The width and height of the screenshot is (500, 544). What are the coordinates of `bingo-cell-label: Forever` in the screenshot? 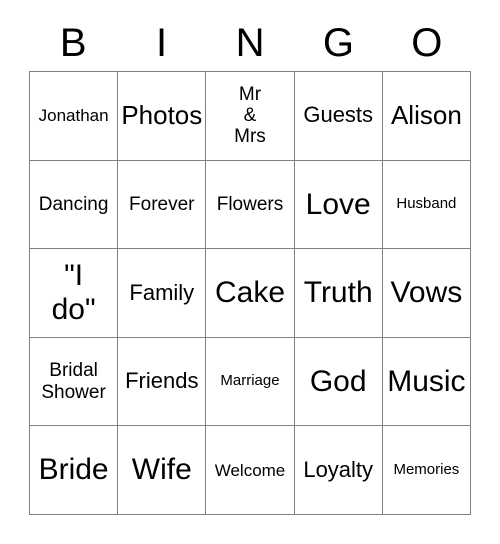 It's located at (162, 204).